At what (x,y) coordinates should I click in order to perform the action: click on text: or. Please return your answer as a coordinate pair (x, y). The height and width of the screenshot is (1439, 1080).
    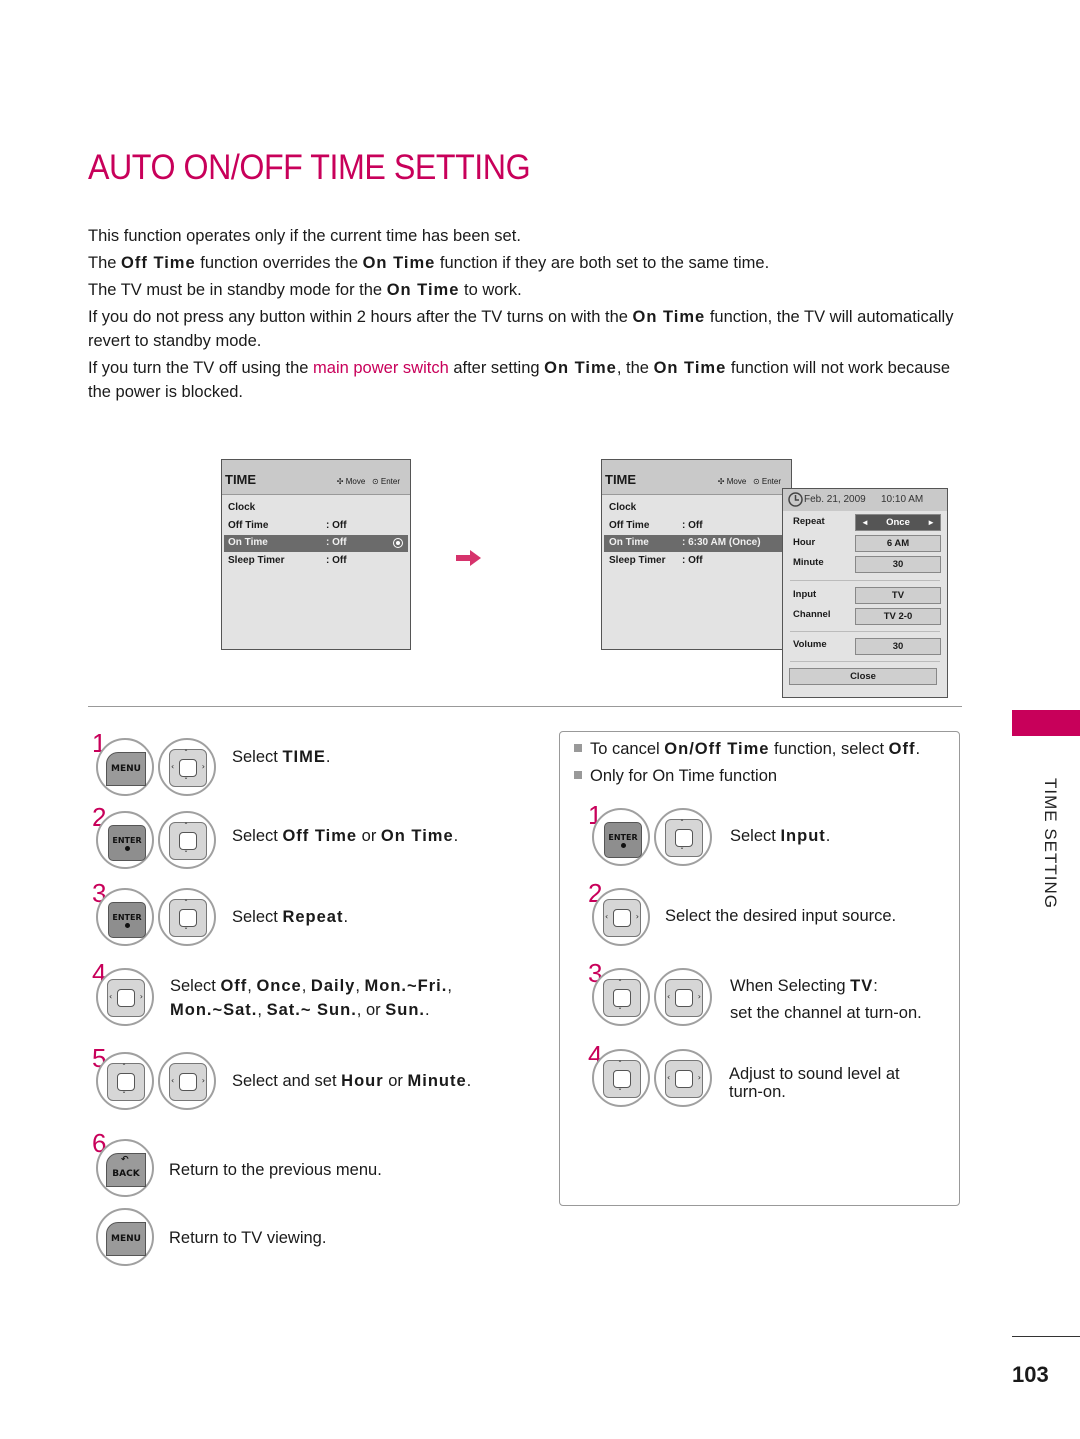
    Looking at the image, I should click on (395, 1081).